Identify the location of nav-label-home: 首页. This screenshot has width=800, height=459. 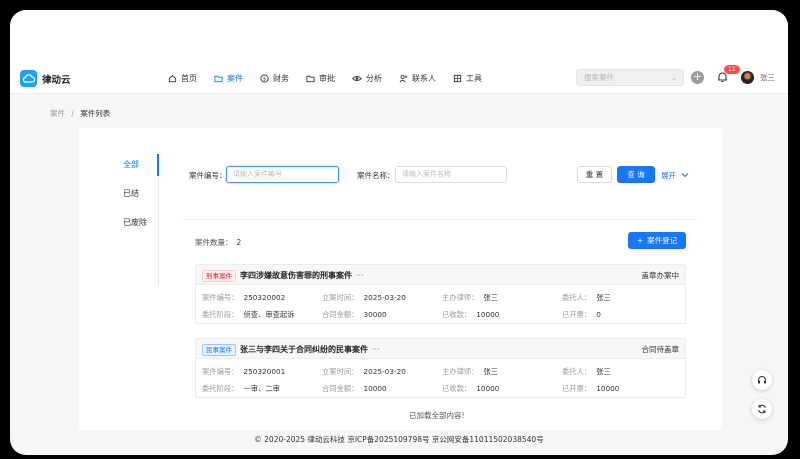
(189, 78).